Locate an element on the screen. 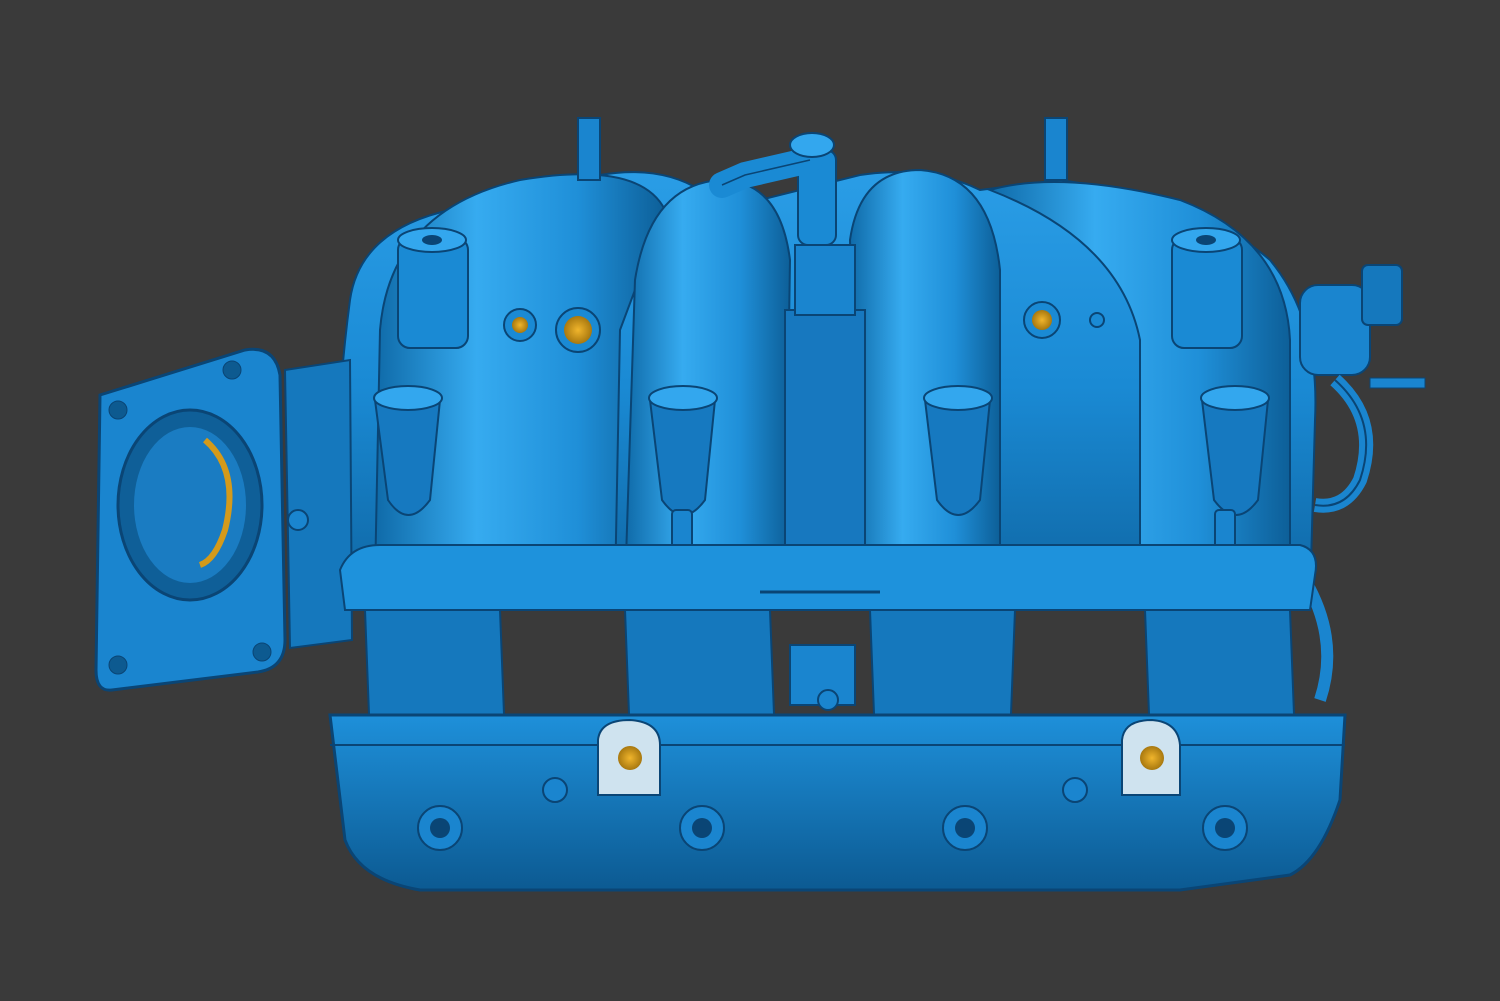 The width and height of the screenshot is (1500, 1001). top-bracket-left is located at coordinates (589, 149).